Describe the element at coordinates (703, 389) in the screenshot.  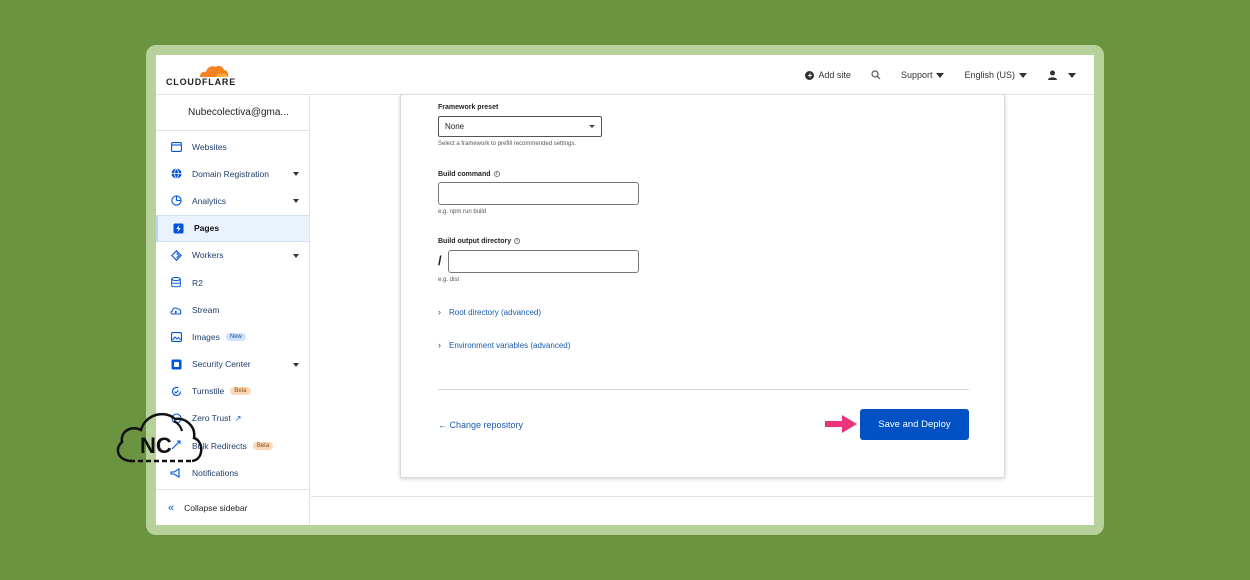
I see `divider` at that location.